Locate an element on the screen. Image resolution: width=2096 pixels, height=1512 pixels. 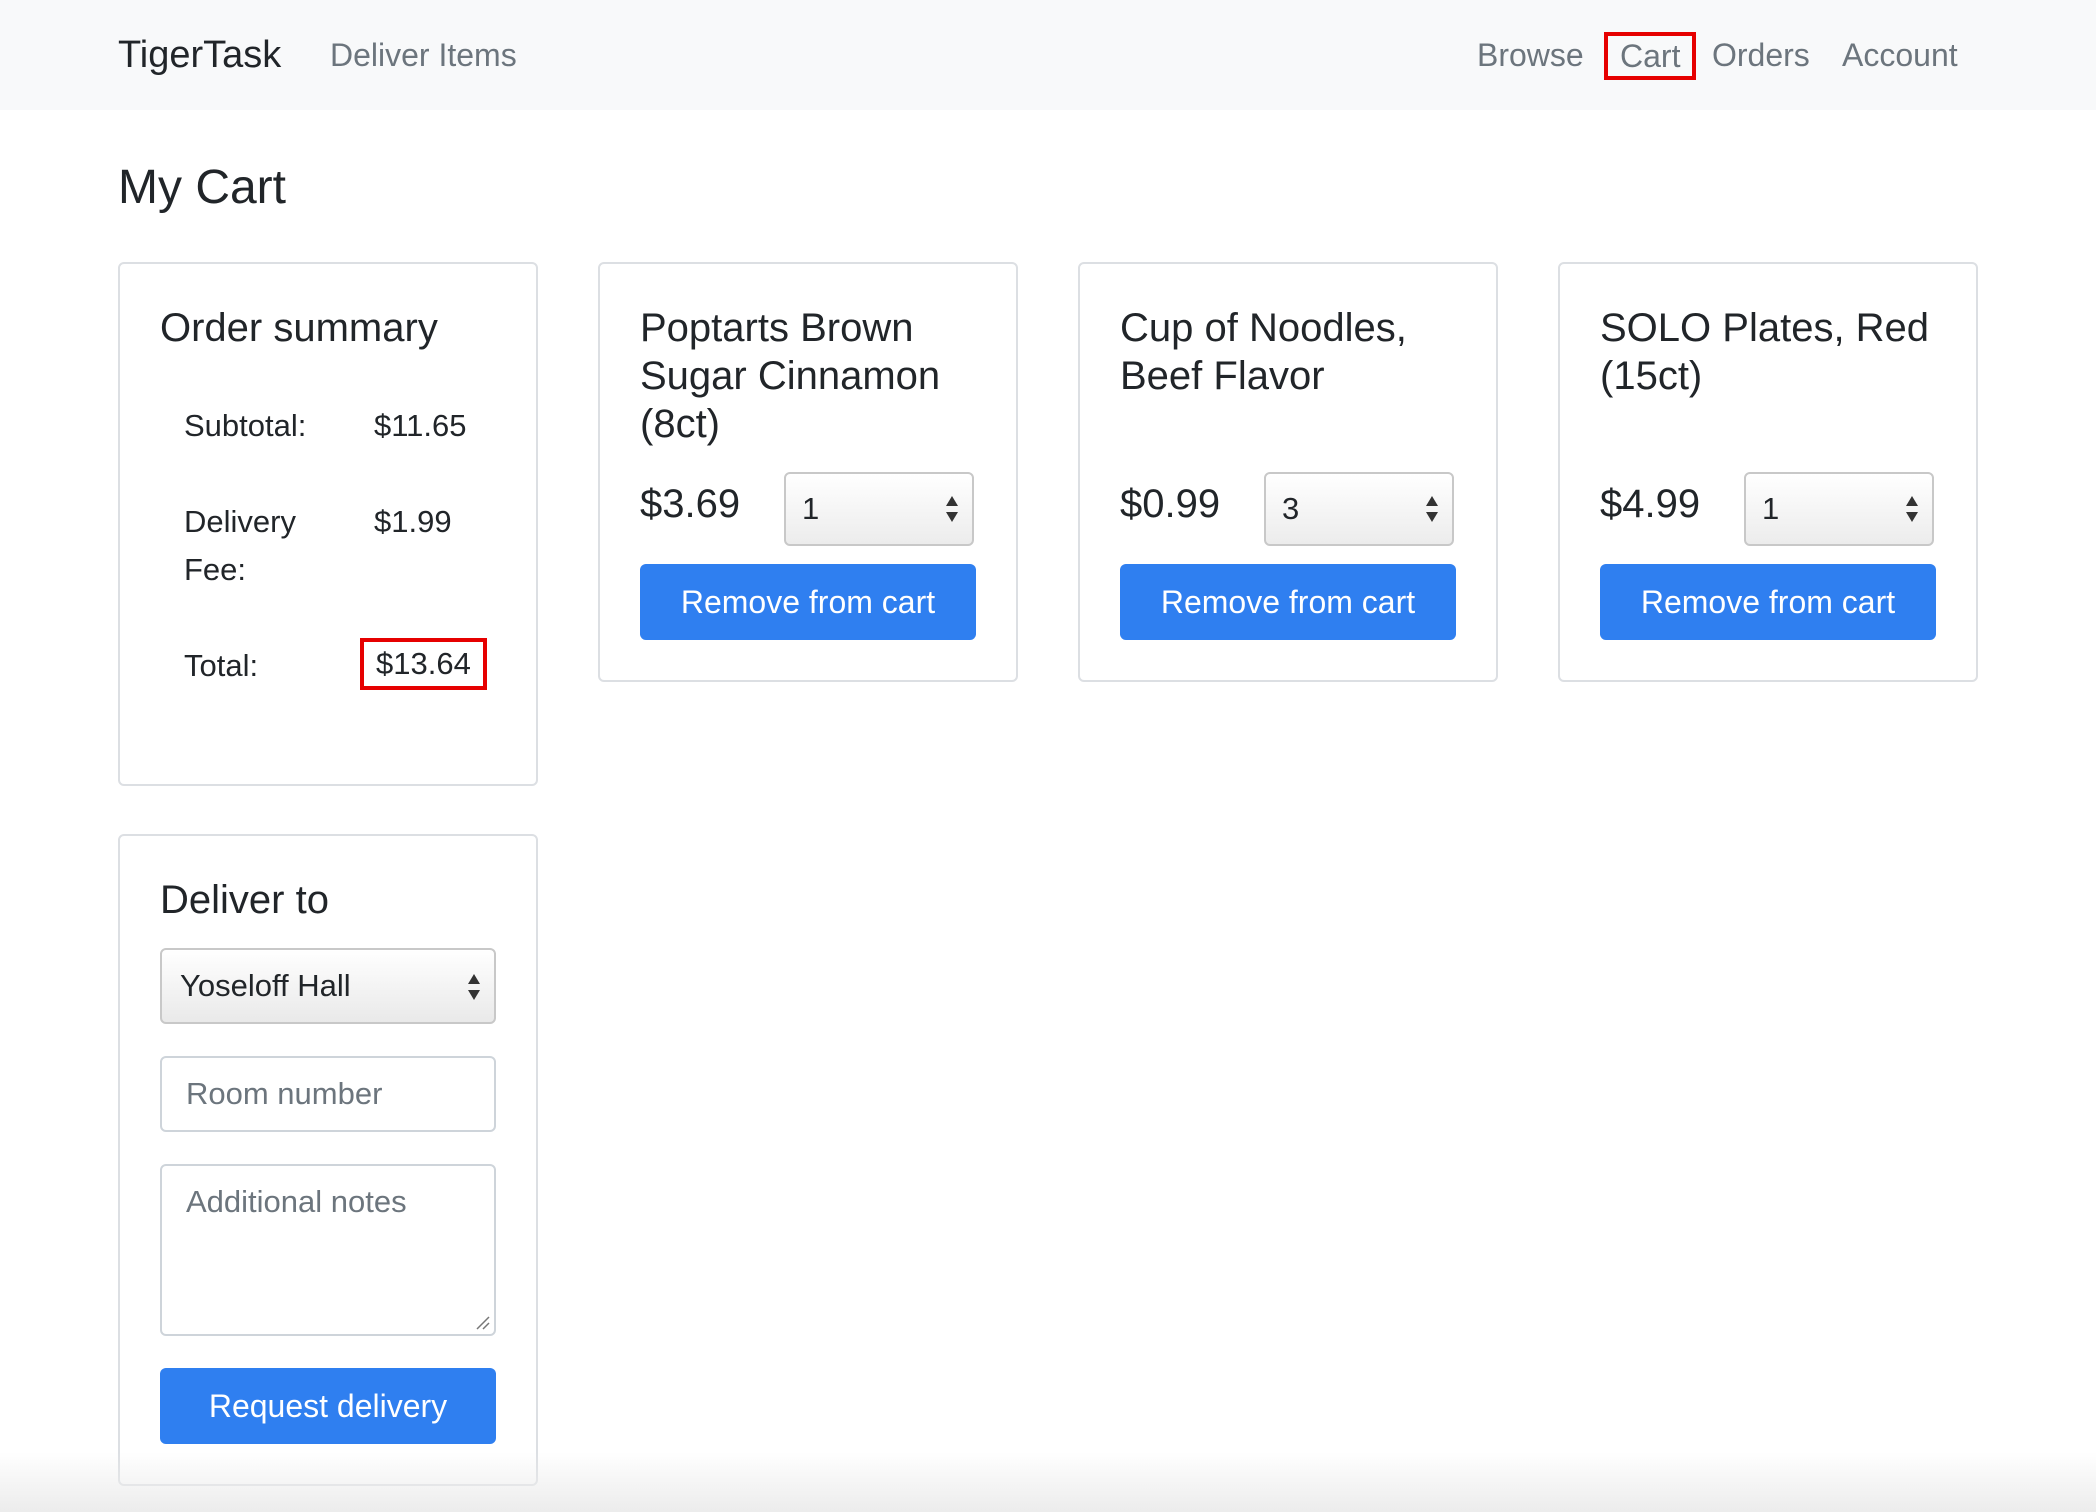
additional-notes-textarea: Additional notes is located at coordinates (328, 1250).